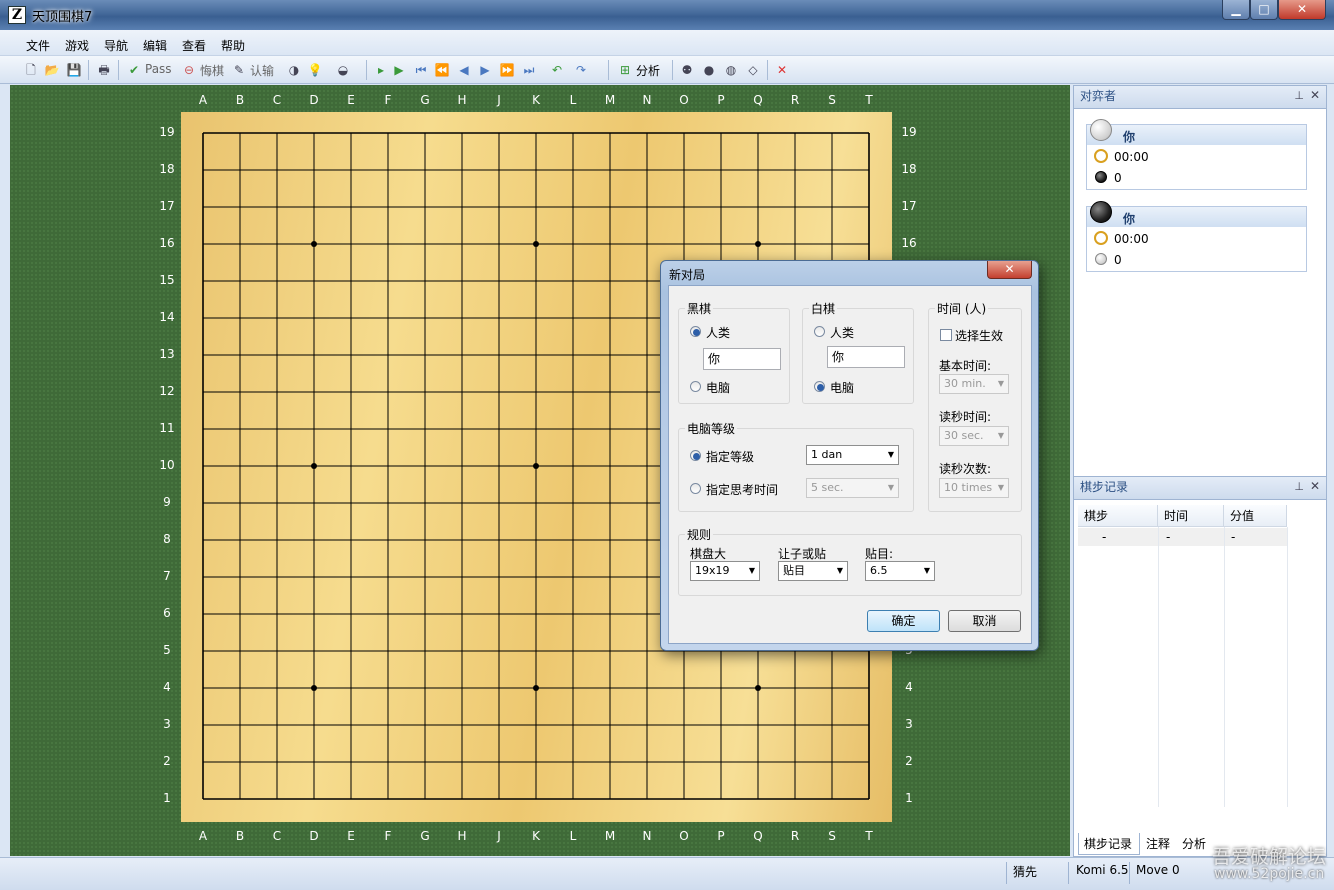  Describe the element at coordinates (167, 576) in the screenshot. I see `row-coordinate: 7` at that location.